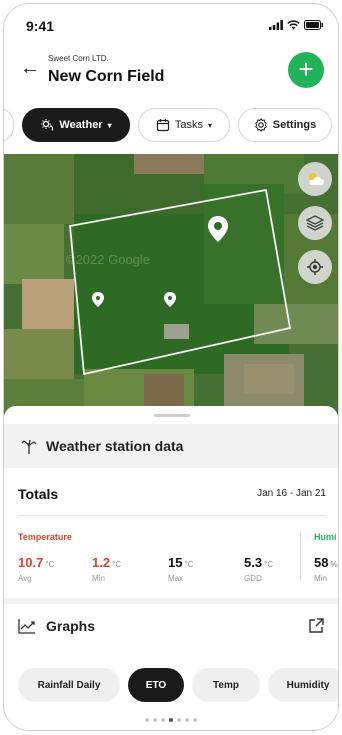  I want to click on field-title: New Corn Field, so click(106, 76).